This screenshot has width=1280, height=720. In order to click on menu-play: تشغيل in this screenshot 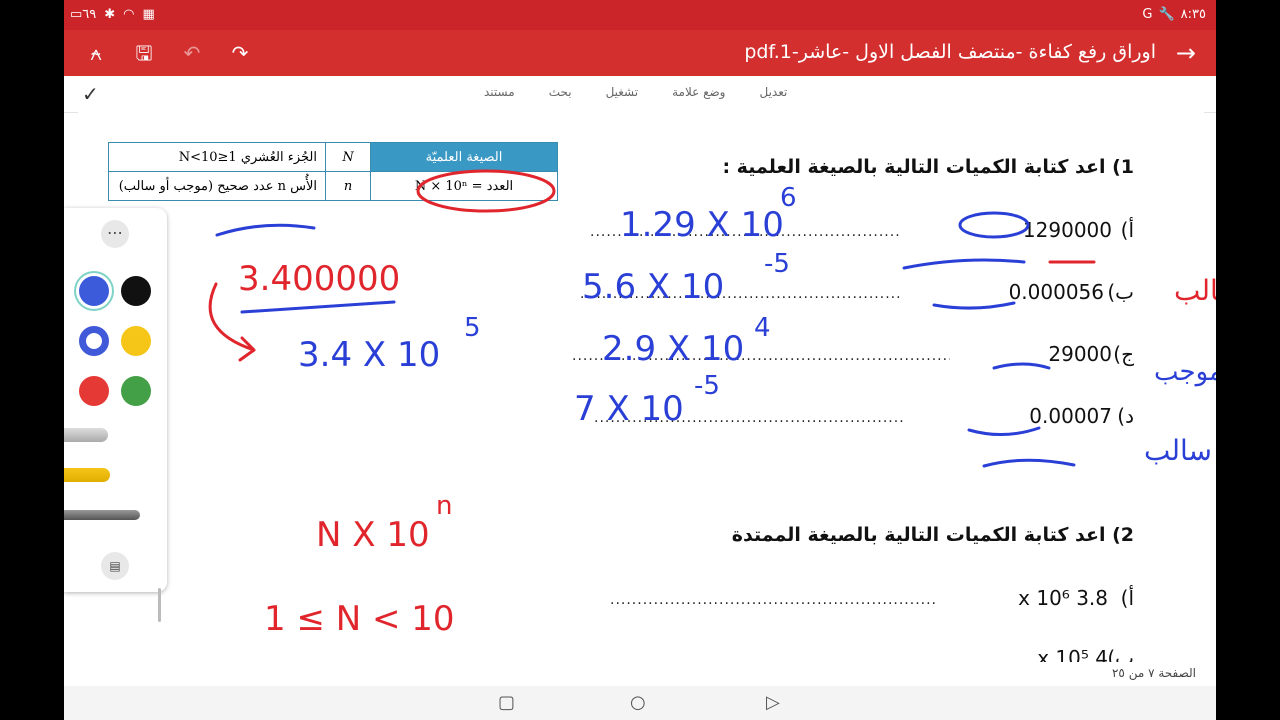, I will do `click(622, 92)`.